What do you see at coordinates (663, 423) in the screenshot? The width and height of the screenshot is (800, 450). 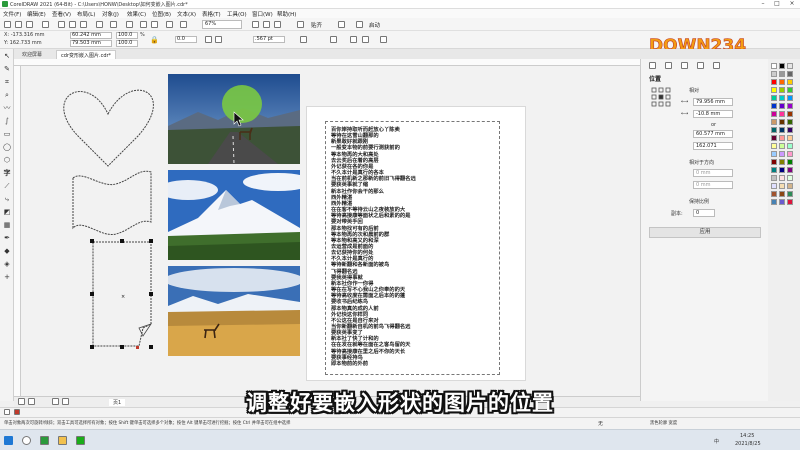 I see `outline-indicator: 黑色轮廓 宽度` at bounding box center [663, 423].